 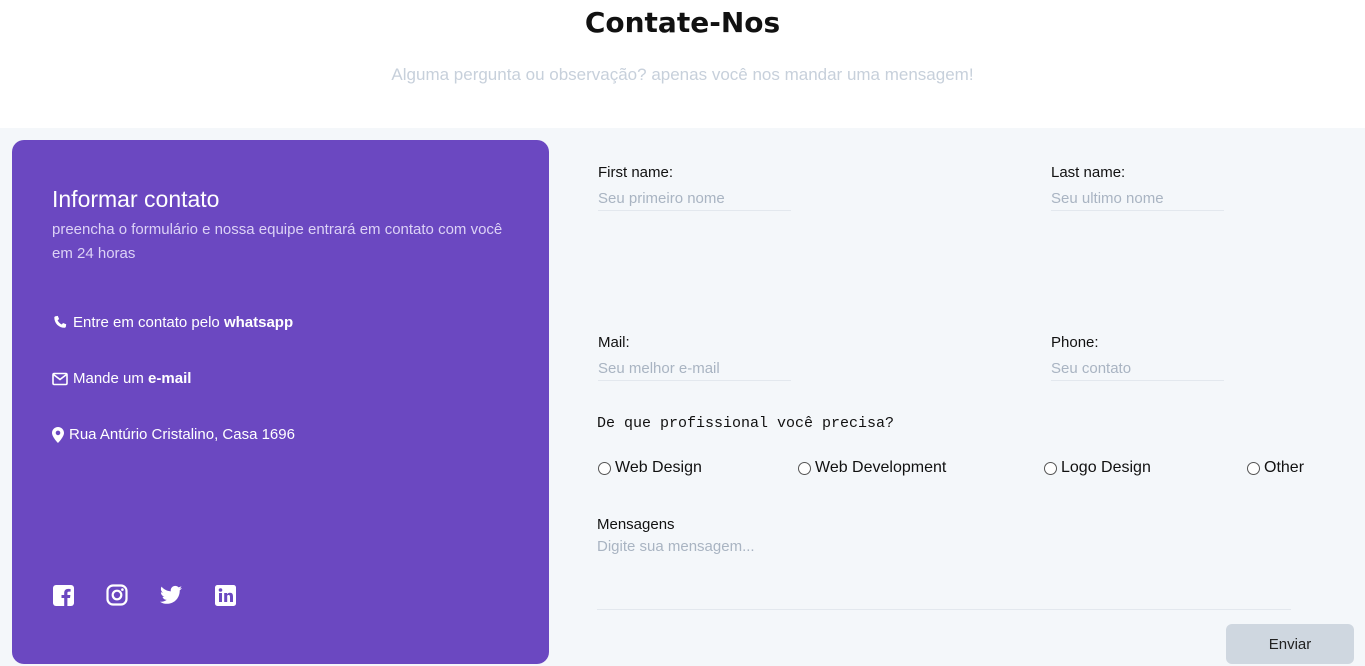 I want to click on whatsapp-contact: Entre em contato pelo whatsapp, so click(x=172, y=322).